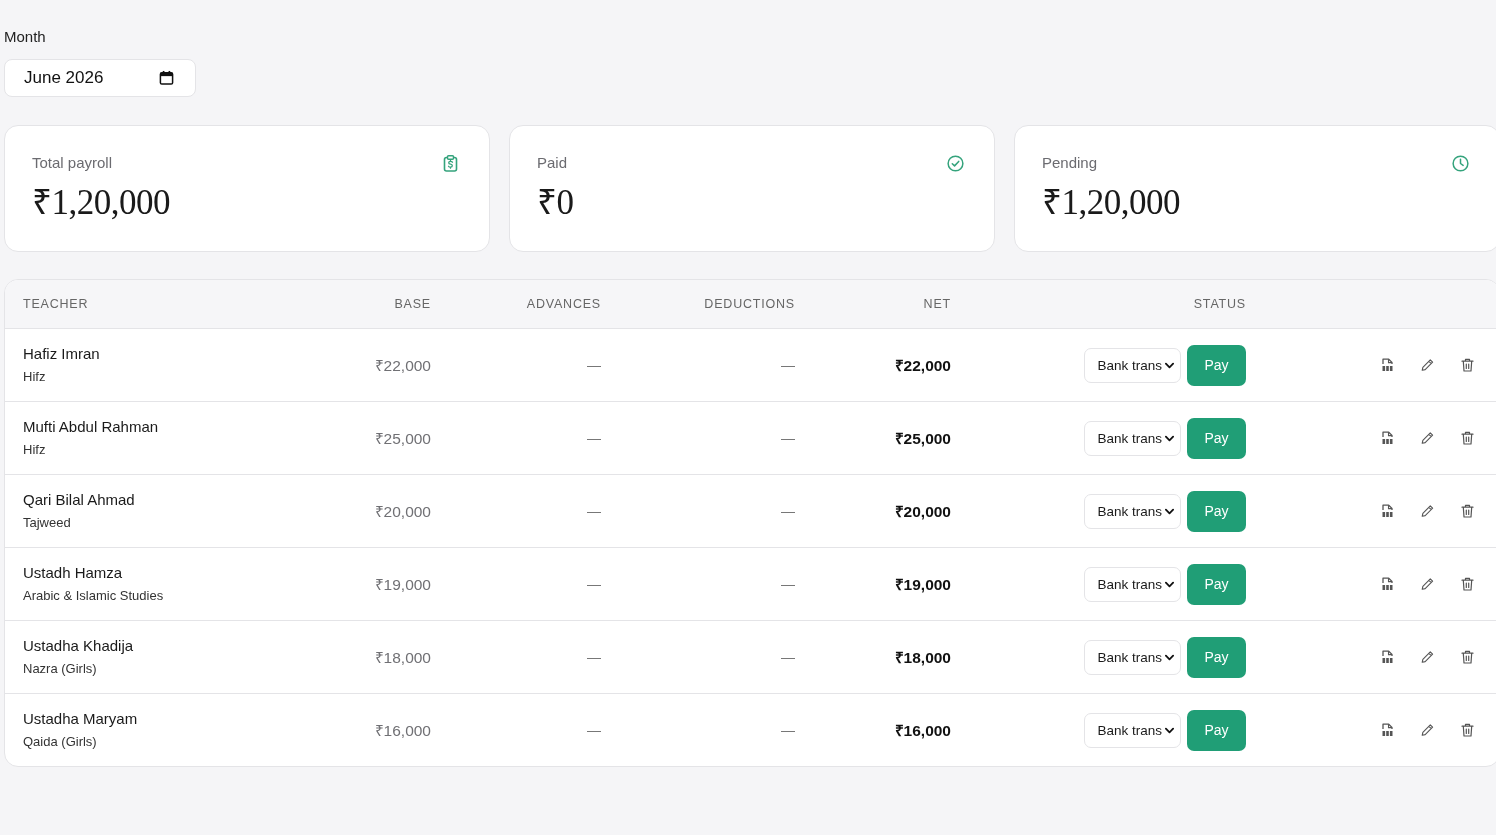 This screenshot has height=835, width=1496. What do you see at coordinates (450, 163) in the screenshot?
I see `clipboard-dollar-icon` at bounding box center [450, 163].